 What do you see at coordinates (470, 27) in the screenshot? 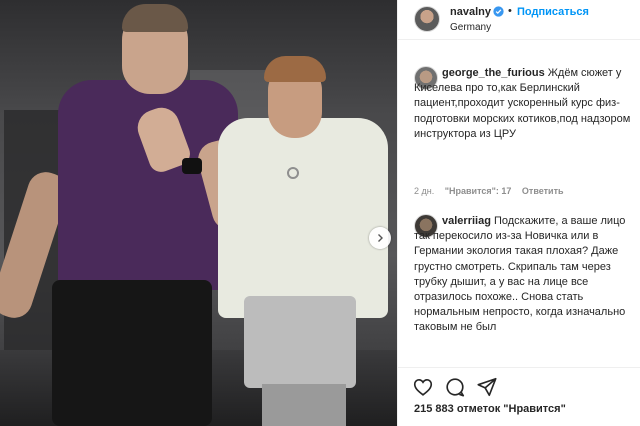
I see `location-link: Germany` at bounding box center [470, 27].